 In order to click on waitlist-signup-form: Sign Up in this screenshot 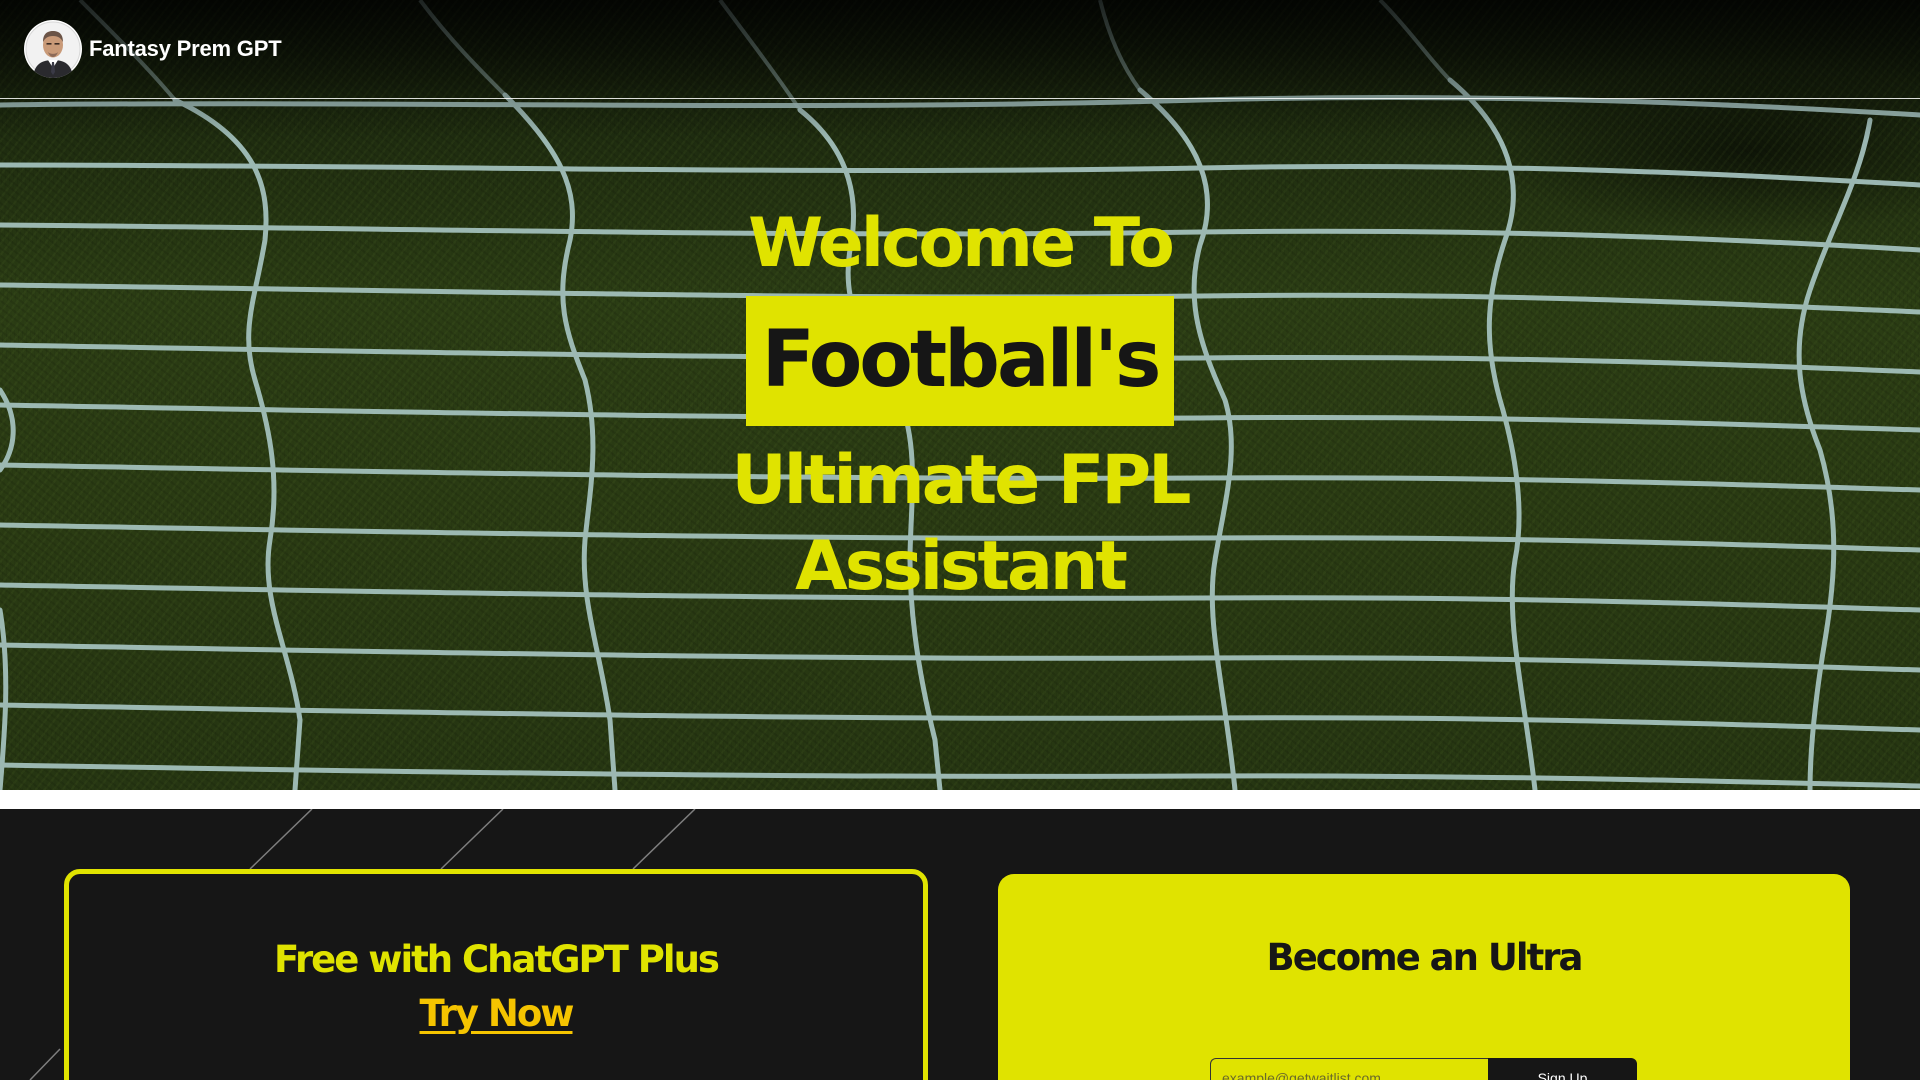, I will do `click(1423, 1069)`.